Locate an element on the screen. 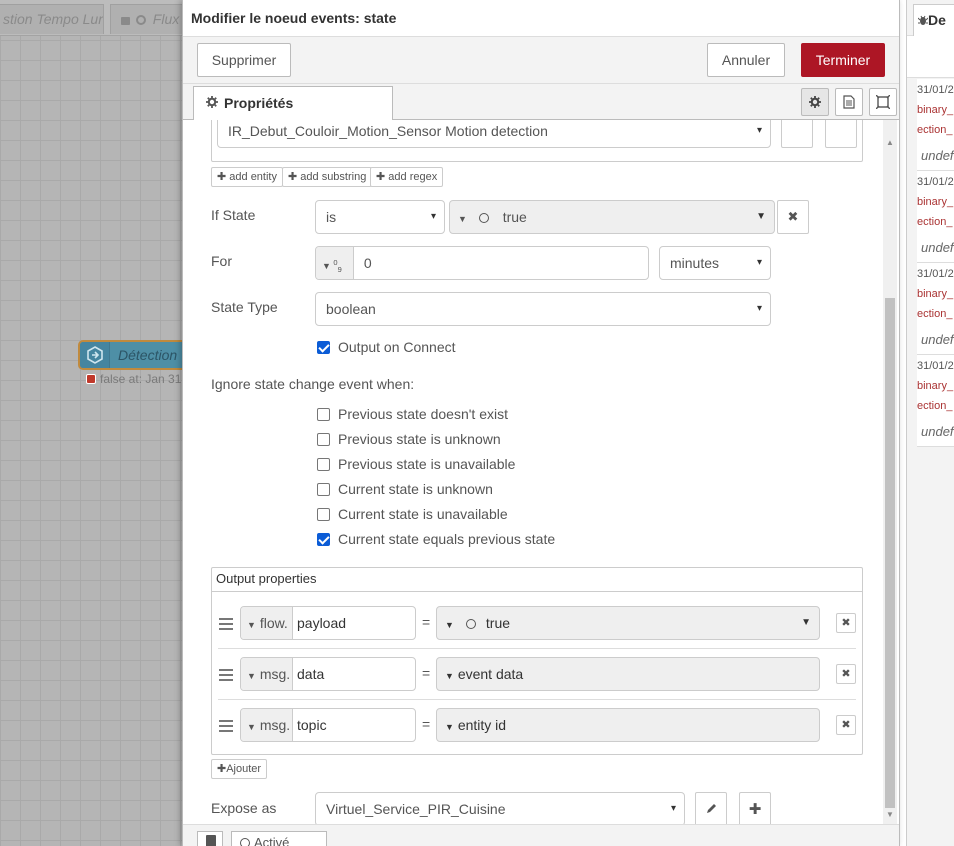 The height and width of the screenshot is (846, 954). workspace-tab: stion Tempo Lur is located at coordinates (52, 19).